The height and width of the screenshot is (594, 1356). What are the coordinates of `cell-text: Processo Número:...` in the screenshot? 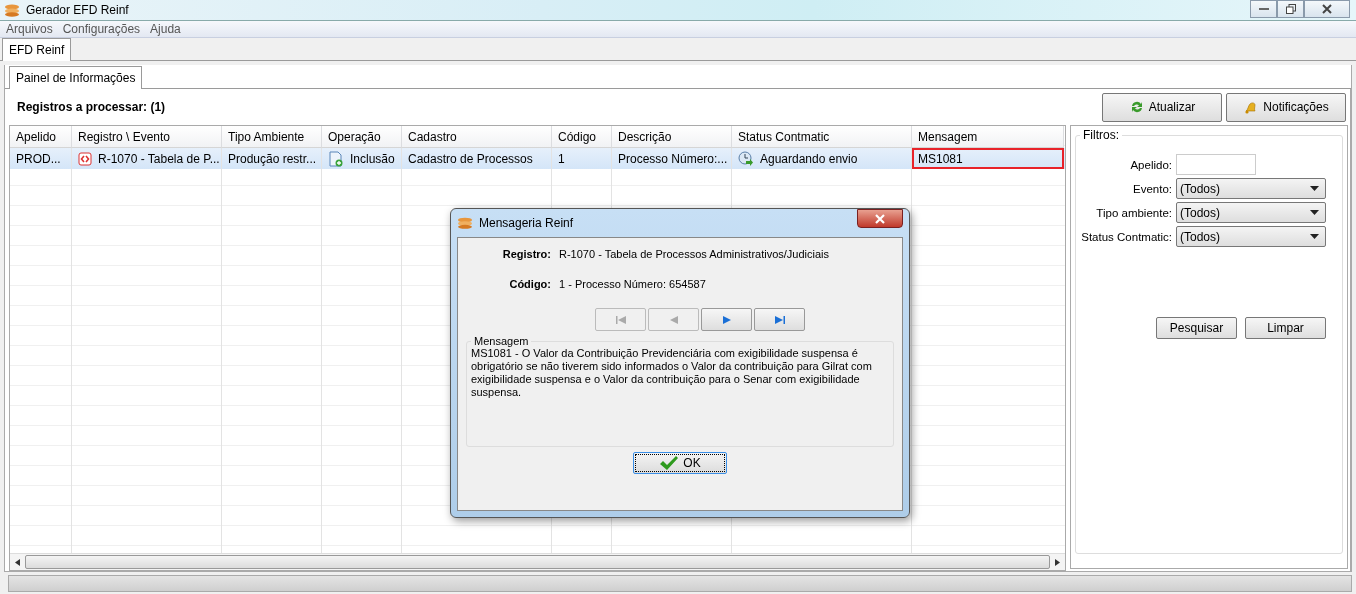 It's located at (673, 158).